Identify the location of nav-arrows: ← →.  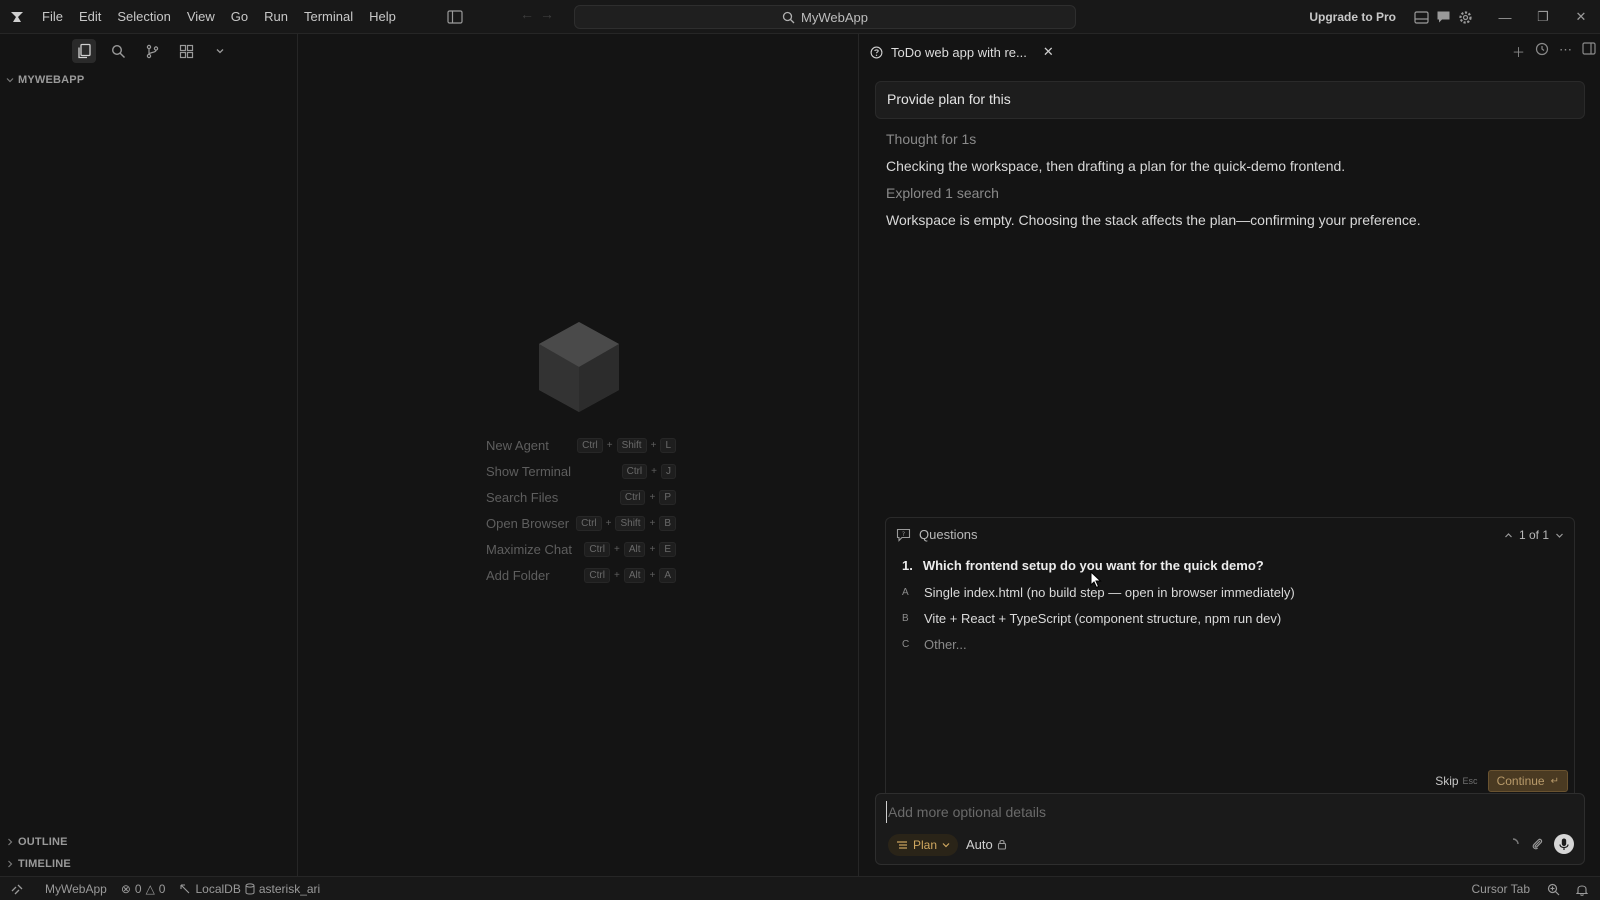
(537, 14).